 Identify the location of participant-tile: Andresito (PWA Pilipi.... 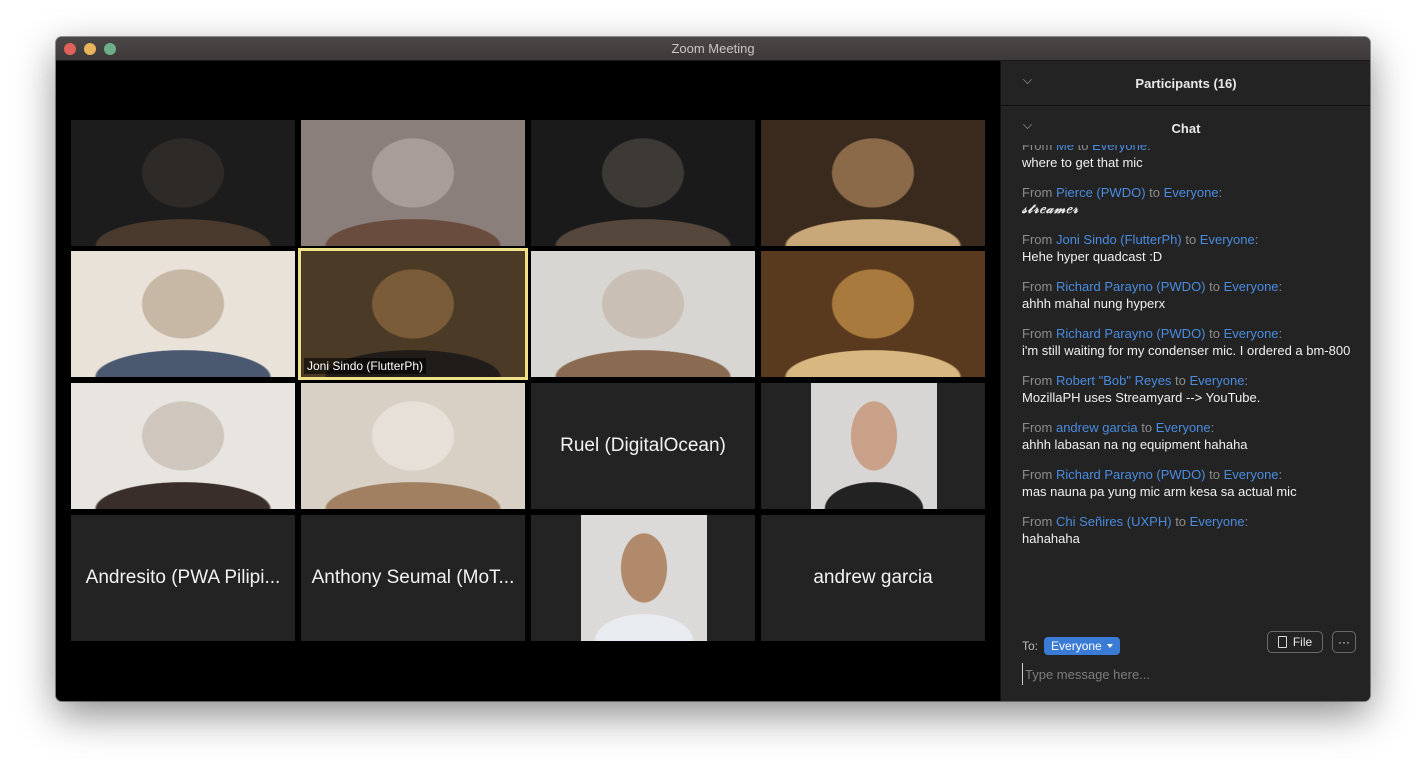
(183, 578).